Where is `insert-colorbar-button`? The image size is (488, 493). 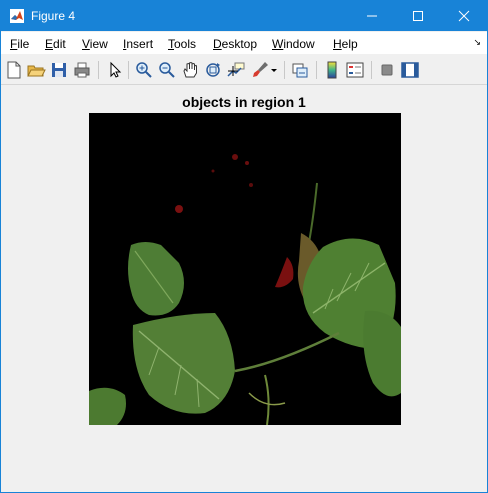 insert-colorbar-button is located at coordinates (332, 70).